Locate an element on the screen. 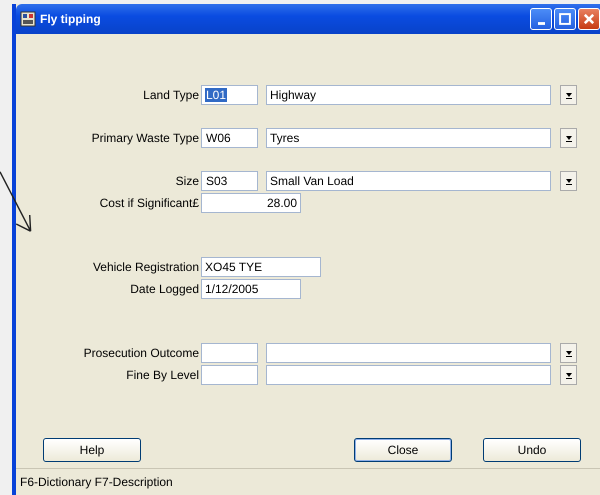 This screenshot has height=495, width=600. text-field: XO45 TYE is located at coordinates (261, 267).